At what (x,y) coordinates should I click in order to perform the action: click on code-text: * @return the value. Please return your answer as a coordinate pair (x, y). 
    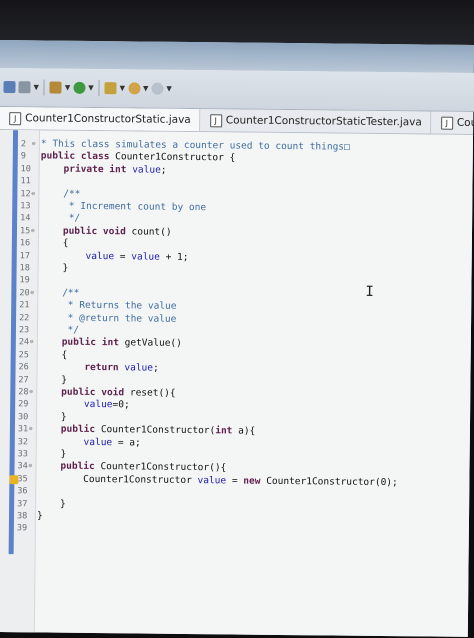
    Looking at the image, I should click on (108, 318).